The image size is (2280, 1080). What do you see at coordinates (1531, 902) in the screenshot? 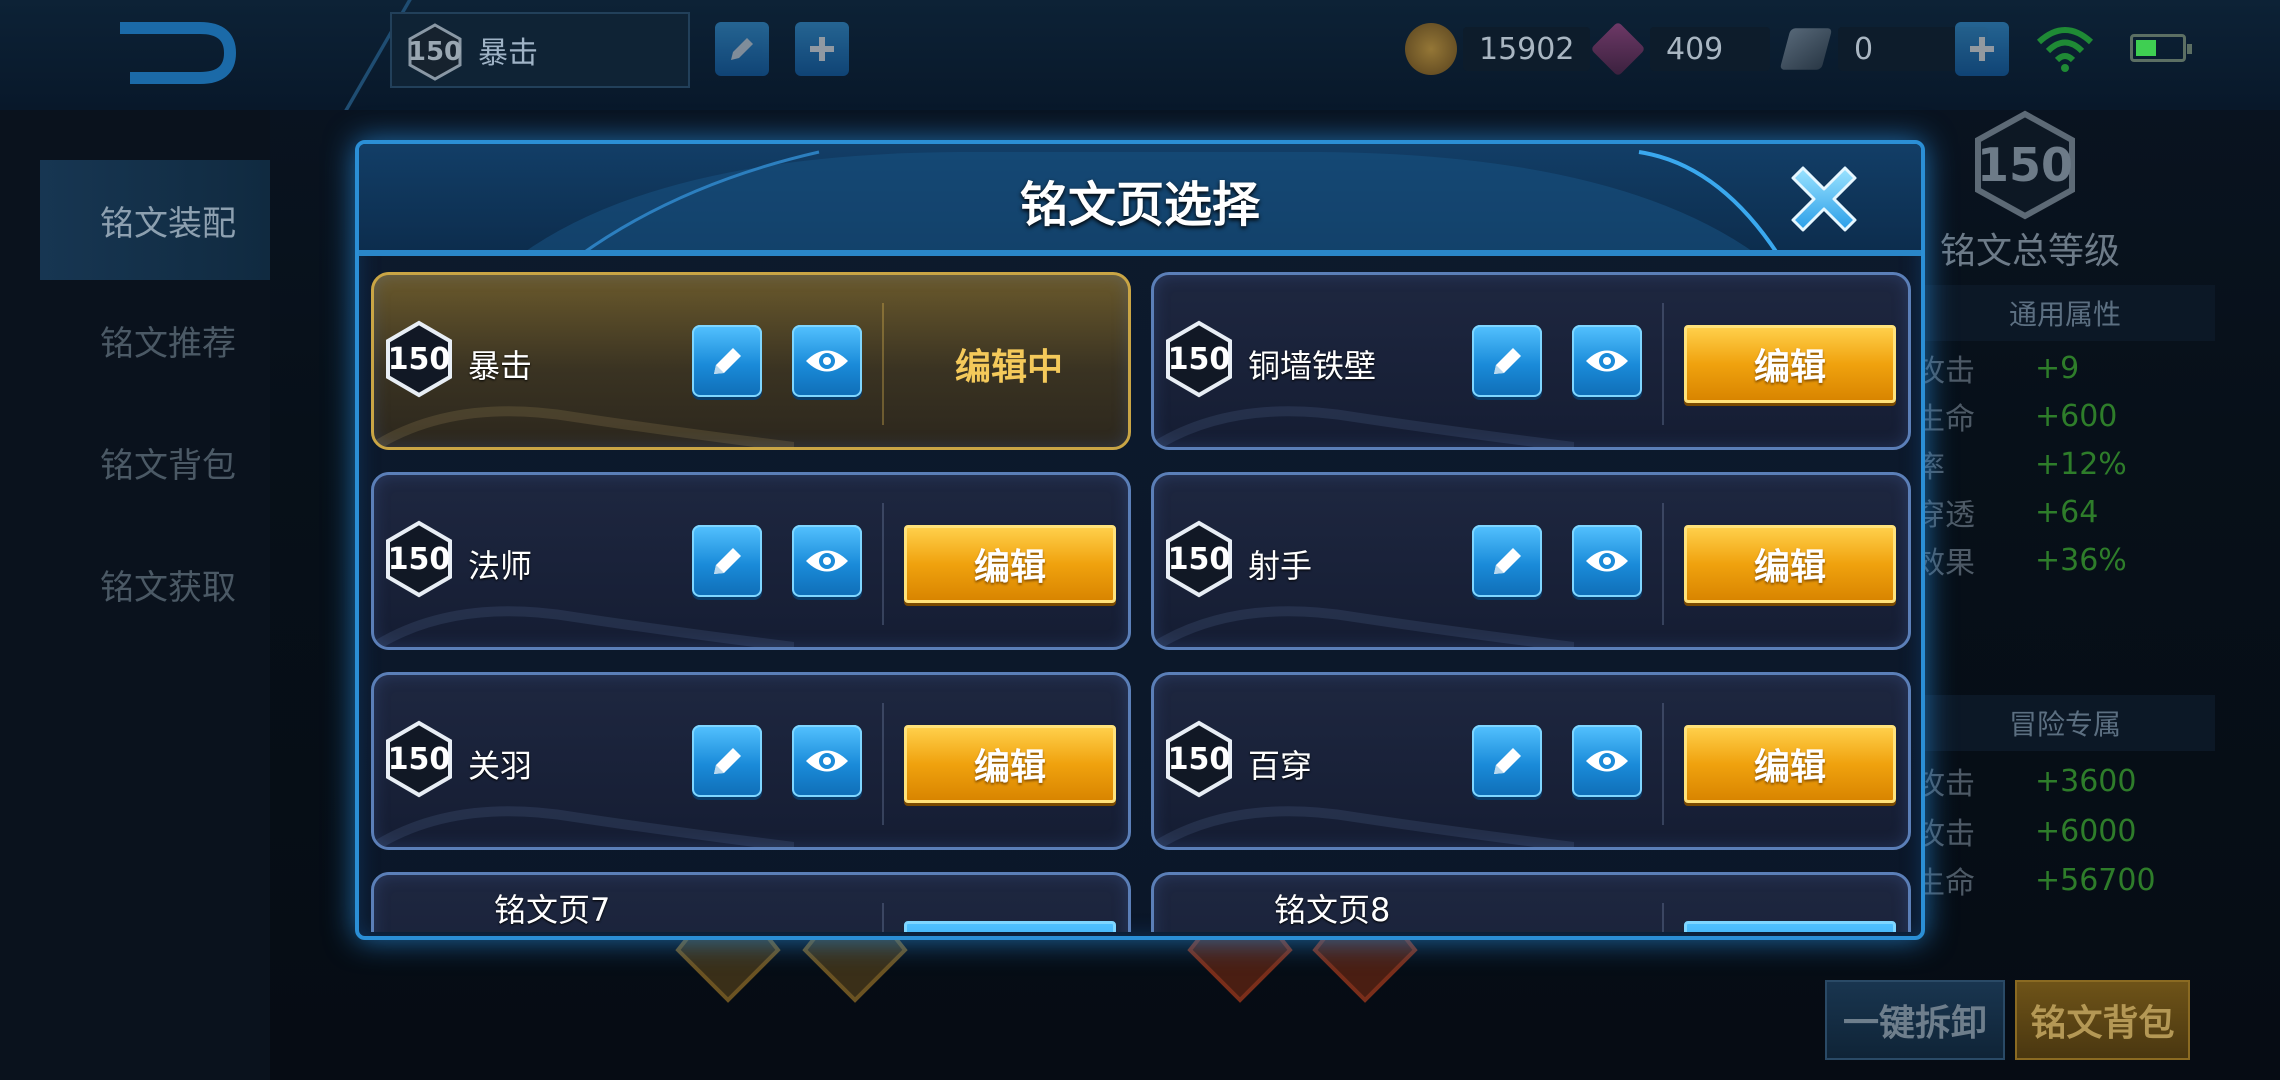
I see `rune-page-card: 铭文页8` at bounding box center [1531, 902].